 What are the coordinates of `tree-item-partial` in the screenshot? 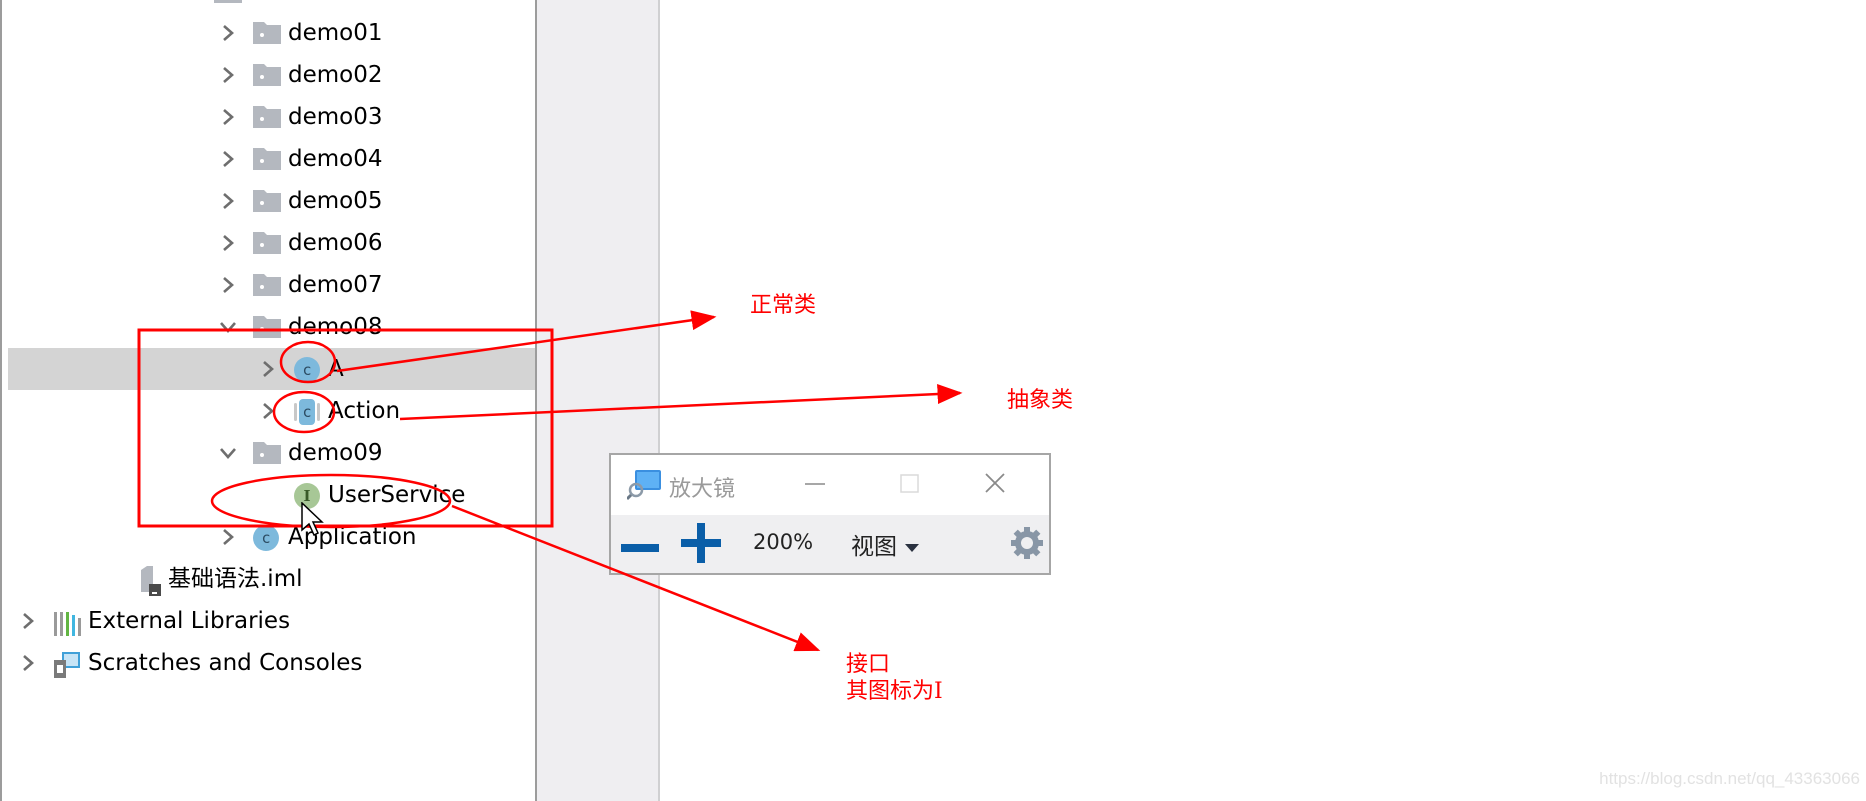 It's located at (271, 6).